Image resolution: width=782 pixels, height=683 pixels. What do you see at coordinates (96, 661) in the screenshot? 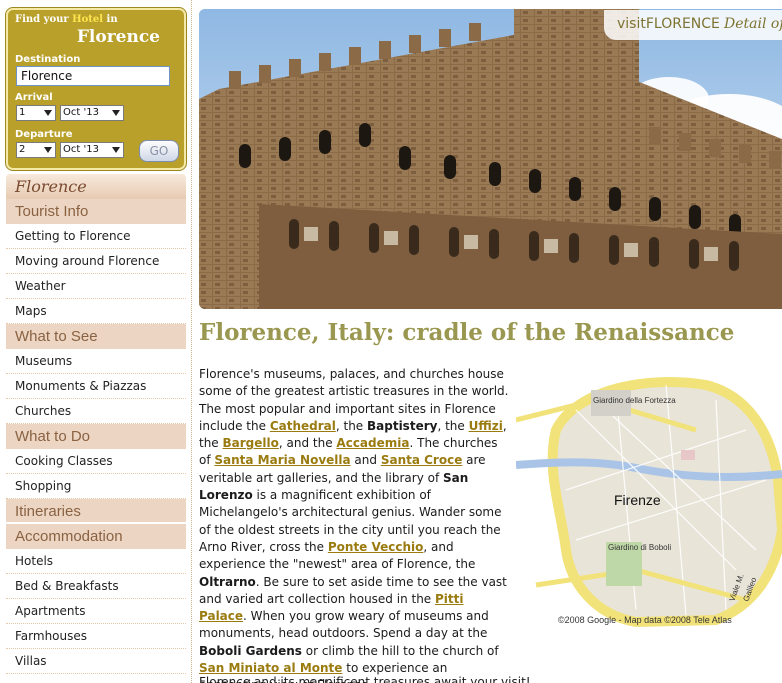
I see `nav-item-villas: Villas` at bounding box center [96, 661].